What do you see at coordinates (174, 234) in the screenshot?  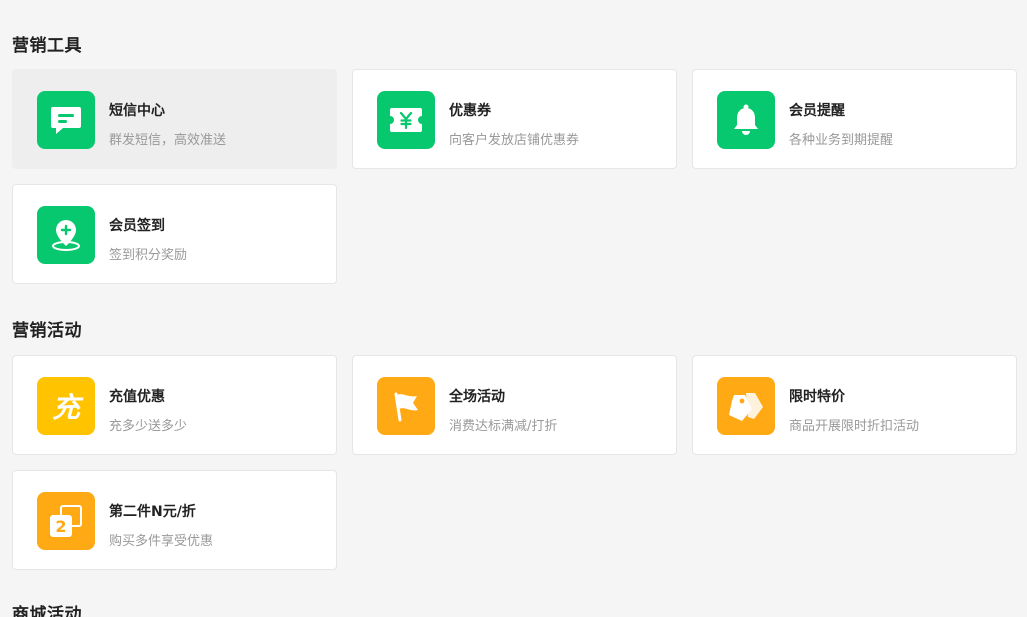 I see `tool-card-member-checkin: 会员签到 签到积分奖励` at bounding box center [174, 234].